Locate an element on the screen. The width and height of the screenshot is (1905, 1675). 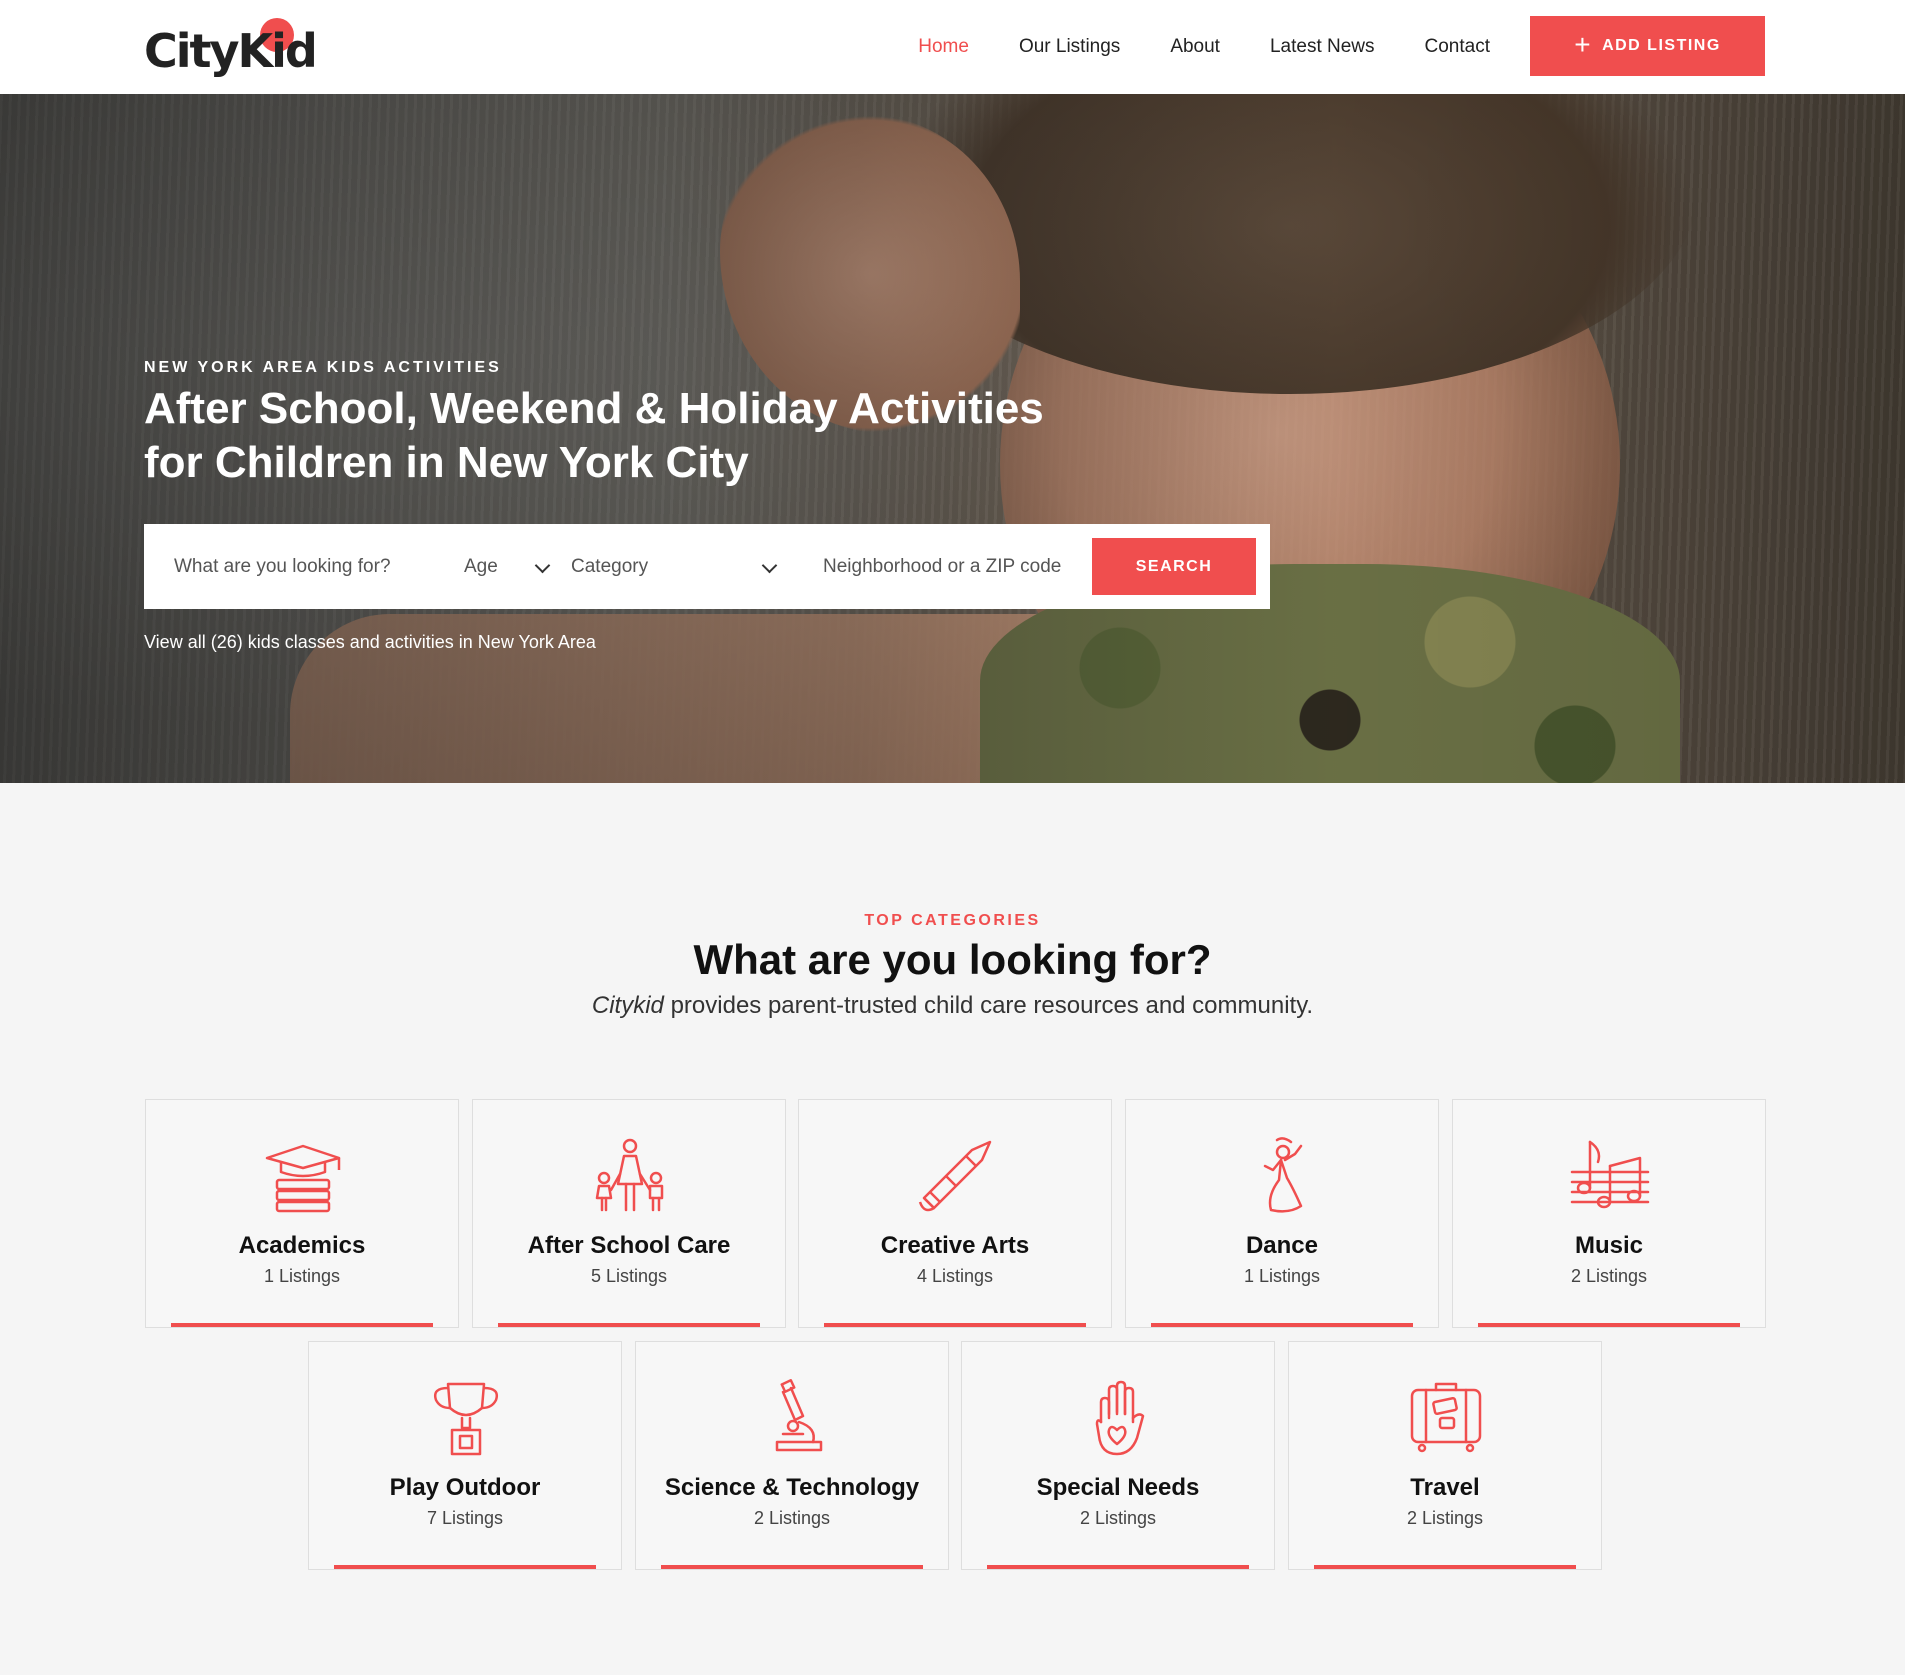
age-select: Age is located at coordinates (505, 566).